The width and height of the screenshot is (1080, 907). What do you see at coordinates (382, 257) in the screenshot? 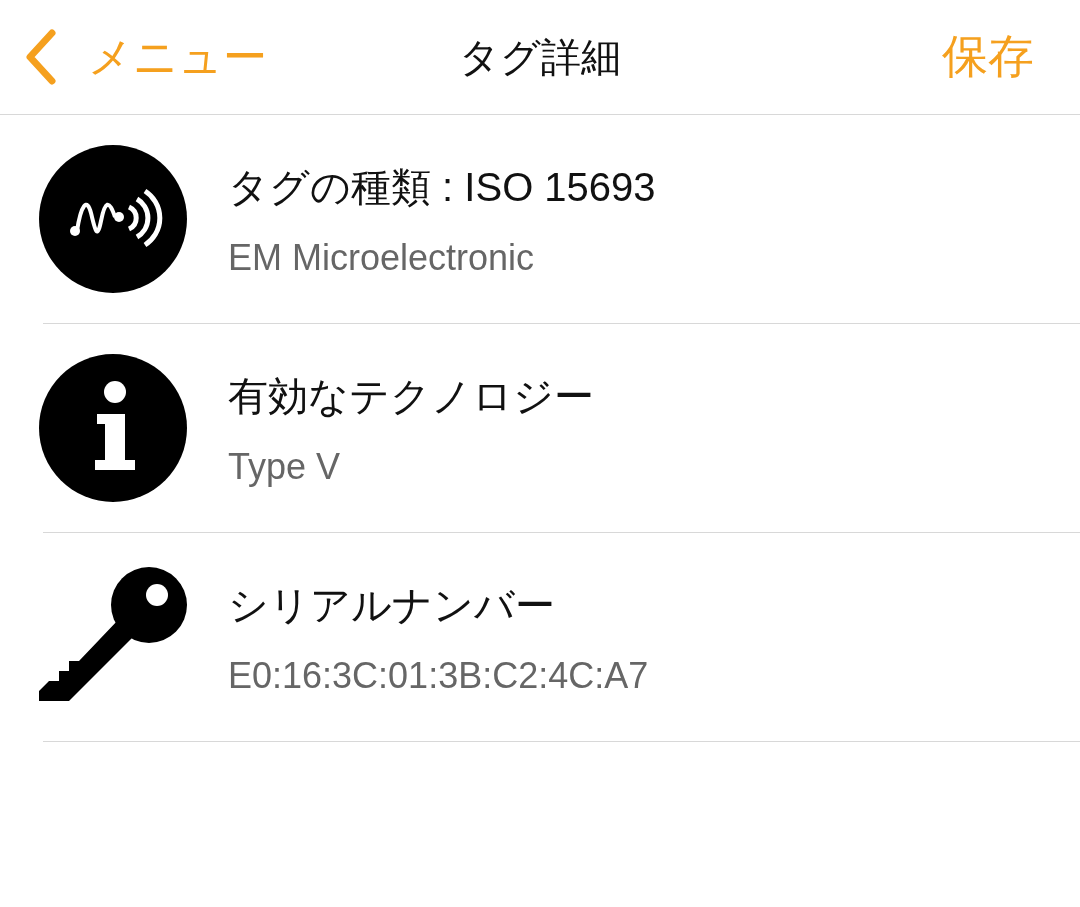
I see `row-value: EM Microelectronic` at bounding box center [382, 257].